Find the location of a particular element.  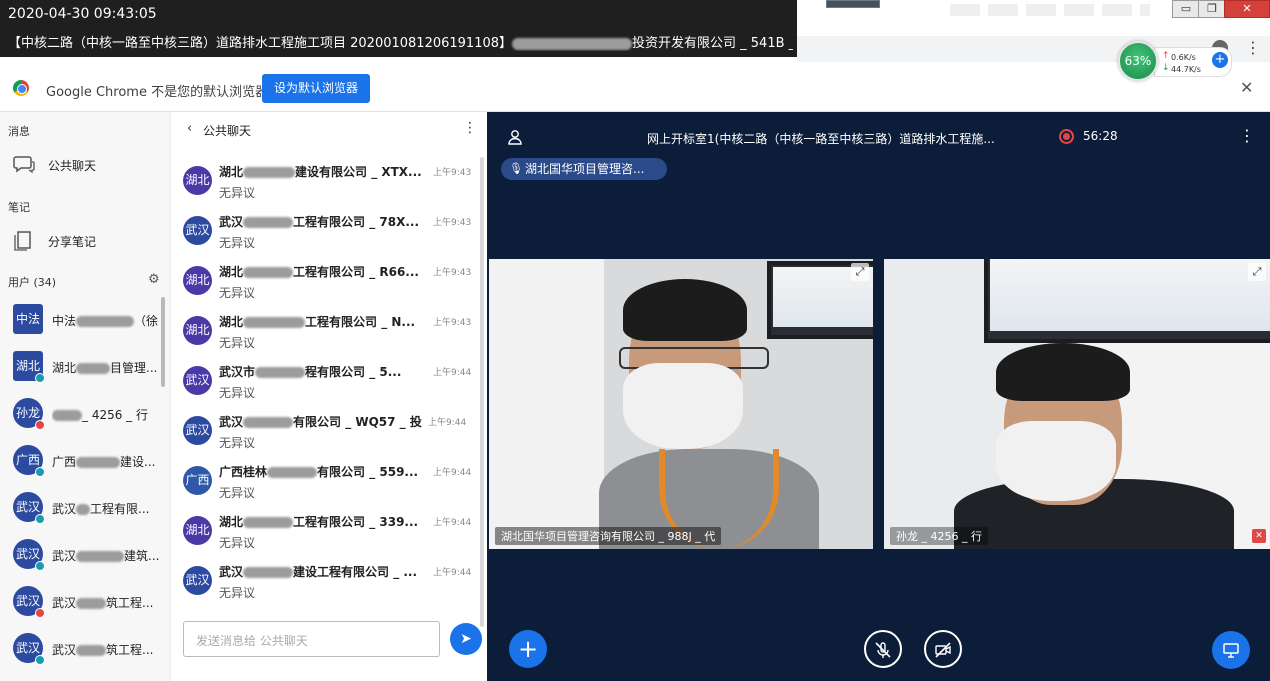

sidebar-item-public-chat: 公共聊天 is located at coordinates (80, 164).